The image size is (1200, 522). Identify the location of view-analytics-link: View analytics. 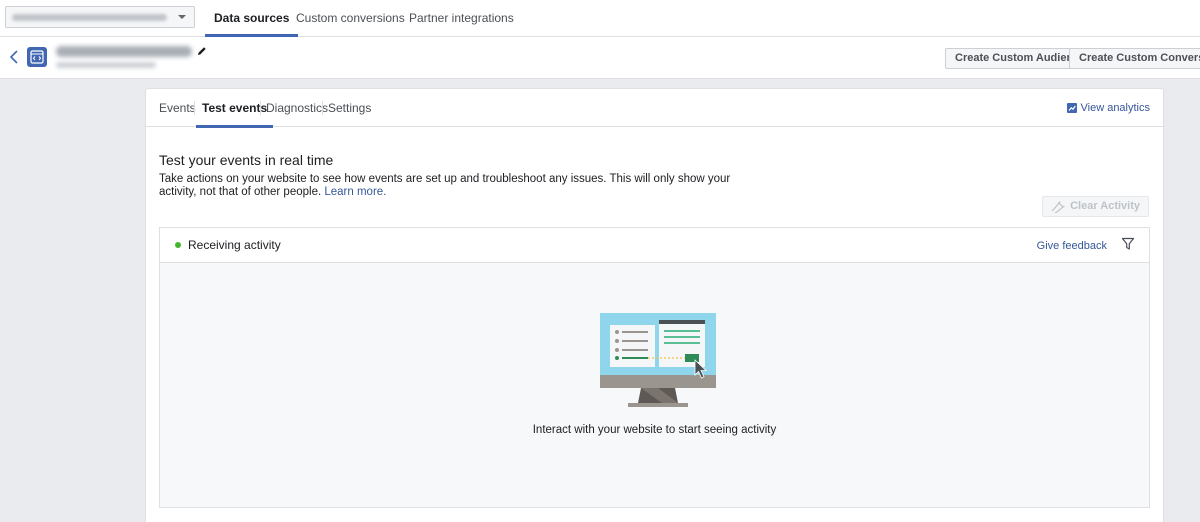
(1108, 108).